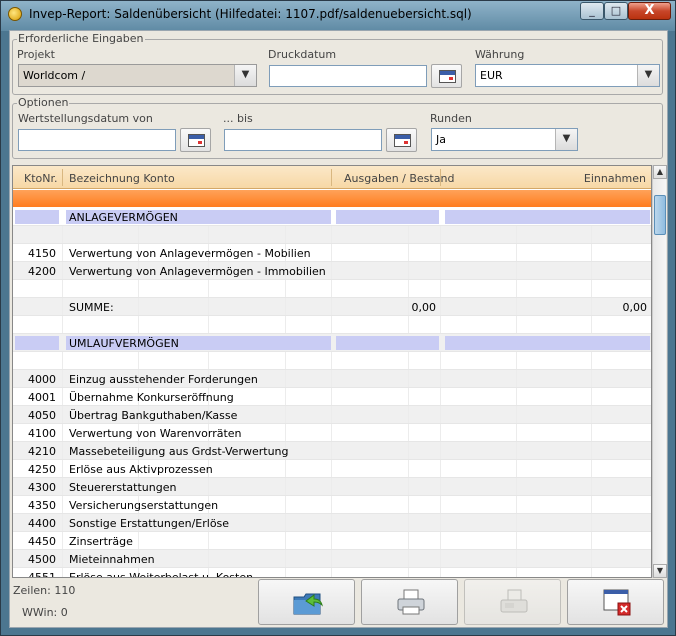 The height and width of the screenshot is (636, 676). Describe the element at coordinates (332, 379) in the screenshot. I see `table-row: 4000 Einzug ausstehender Forderungen` at that location.